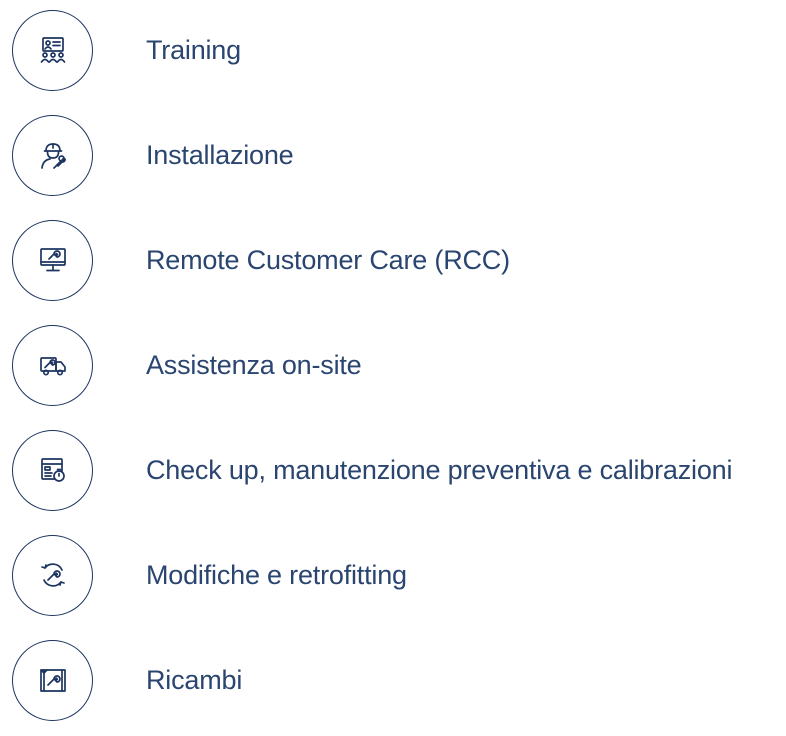 This screenshot has height=736, width=786. I want to click on spare-parts-icon, so click(52, 680).